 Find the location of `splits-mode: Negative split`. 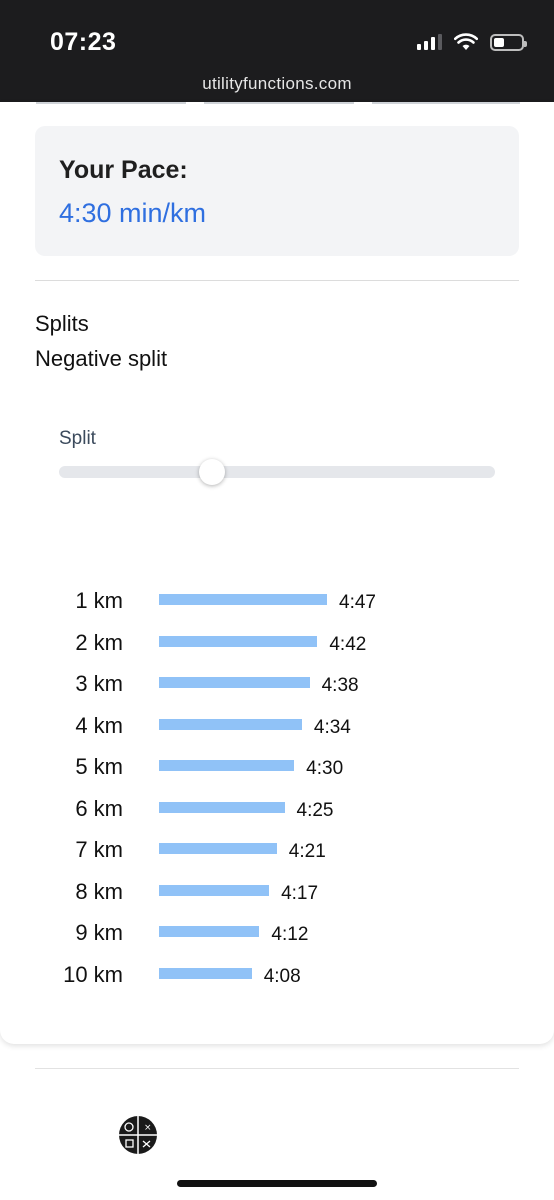

splits-mode: Negative split is located at coordinates (101, 358).